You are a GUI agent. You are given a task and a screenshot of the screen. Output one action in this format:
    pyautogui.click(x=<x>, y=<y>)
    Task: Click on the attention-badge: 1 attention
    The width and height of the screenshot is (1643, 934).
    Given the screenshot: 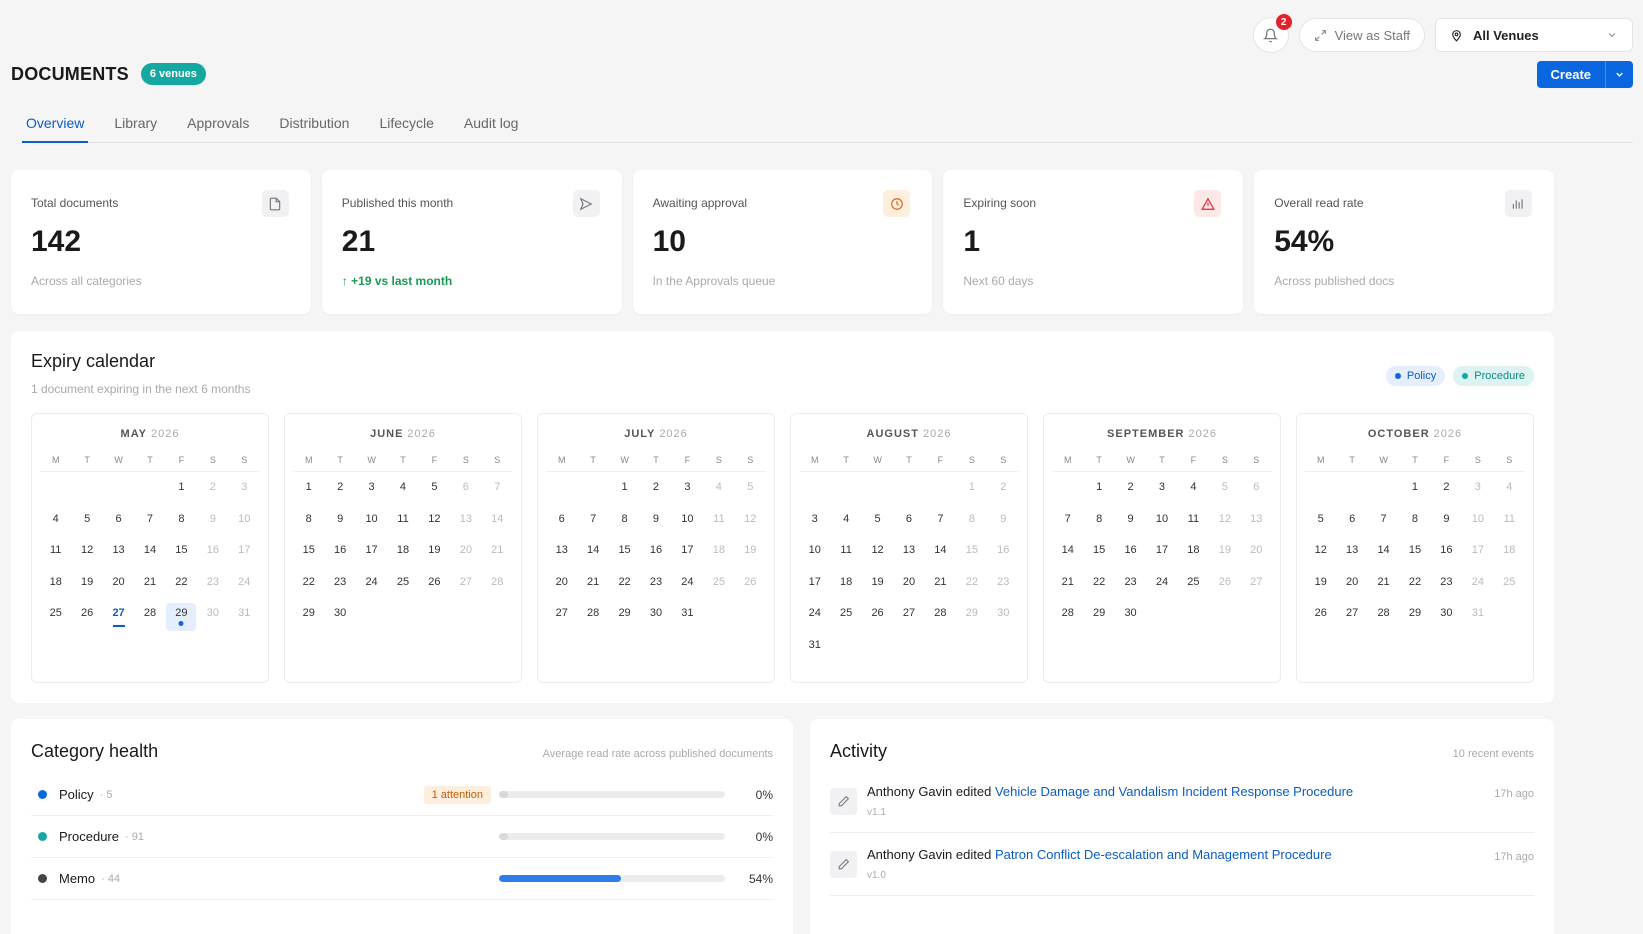 What is the action you would take?
    pyautogui.click(x=457, y=794)
    